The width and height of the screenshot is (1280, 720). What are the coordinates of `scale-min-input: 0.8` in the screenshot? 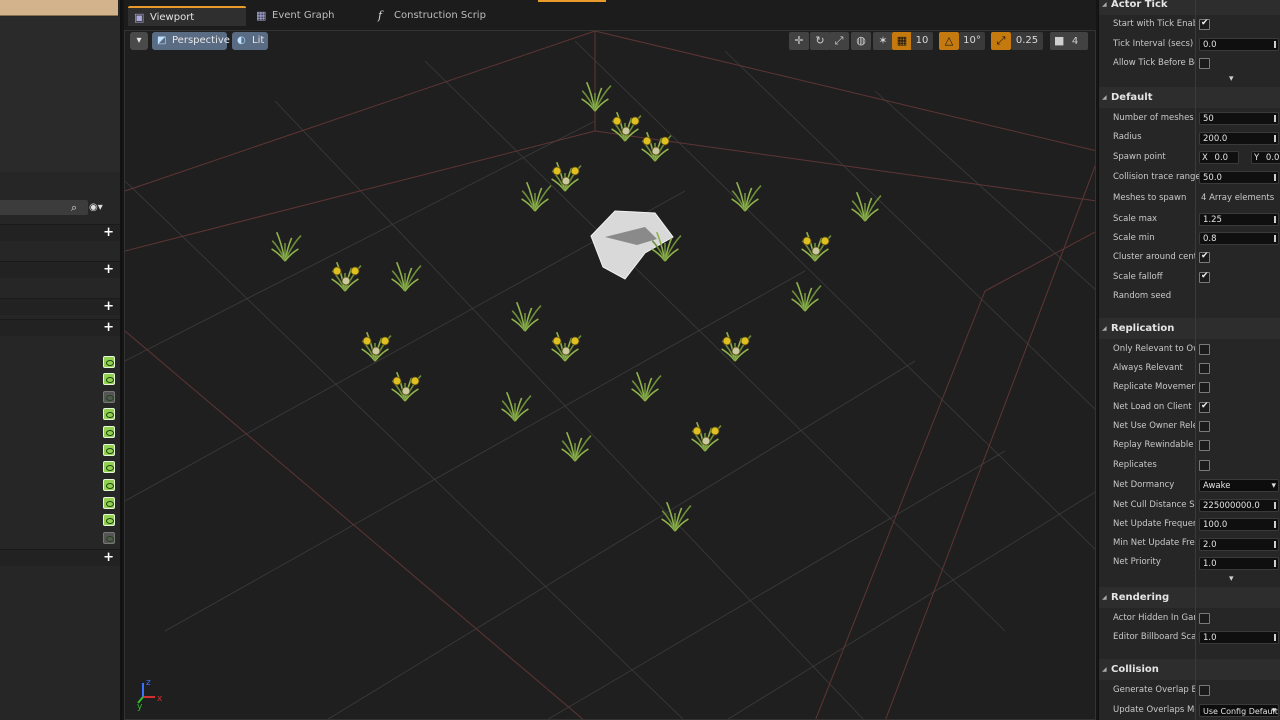 It's located at (1239, 238).